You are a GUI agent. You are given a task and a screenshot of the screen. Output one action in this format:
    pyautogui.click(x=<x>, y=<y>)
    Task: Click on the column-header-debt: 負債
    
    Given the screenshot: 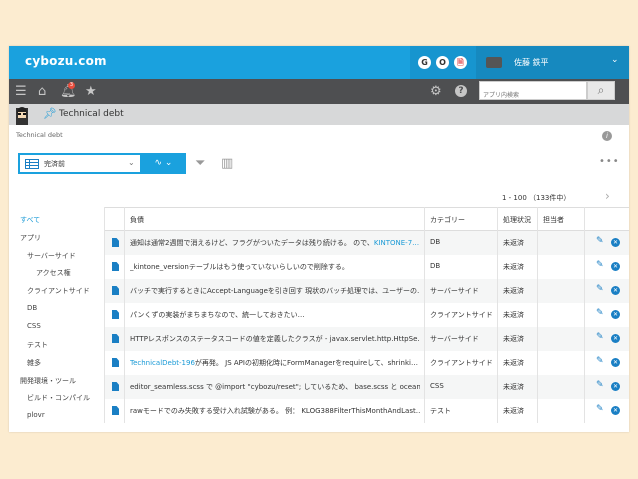 What is the action you would take?
    pyautogui.click(x=137, y=220)
    